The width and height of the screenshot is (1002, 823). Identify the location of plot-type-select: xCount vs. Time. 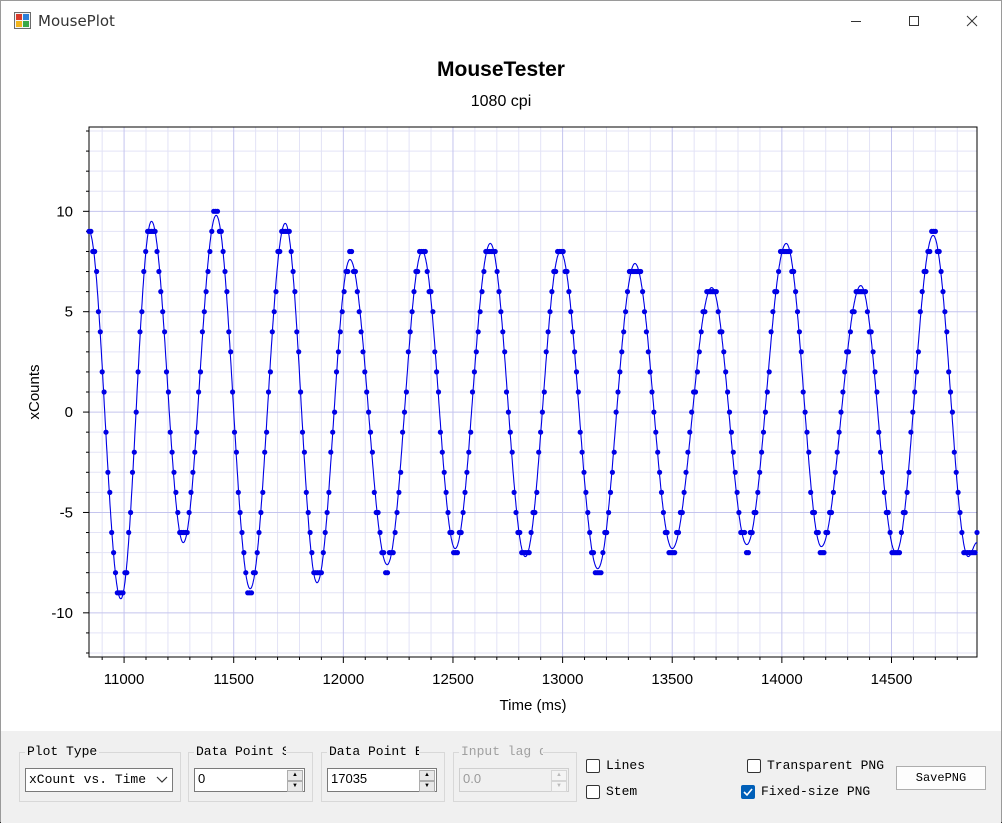
(99, 780).